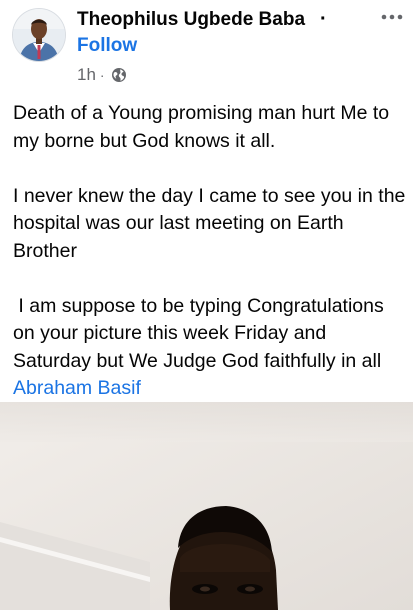 The height and width of the screenshot is (610, 413). Describe the element at coordinates (77, 388) in the screenshot. I see `tagged-person-link: Abraham Basif` at that location.